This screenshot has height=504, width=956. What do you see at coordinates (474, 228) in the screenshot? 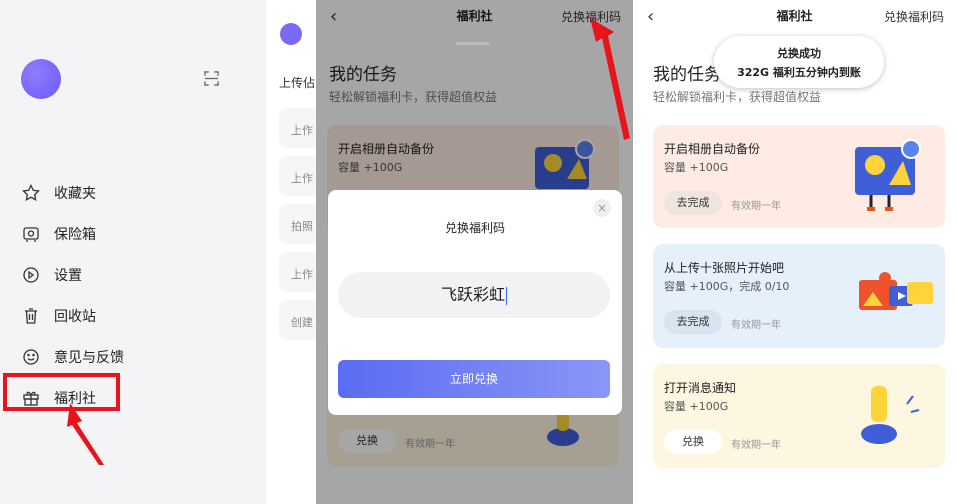
I see `dialog-title: 兑换福利码` at bounding box center [474, 228].